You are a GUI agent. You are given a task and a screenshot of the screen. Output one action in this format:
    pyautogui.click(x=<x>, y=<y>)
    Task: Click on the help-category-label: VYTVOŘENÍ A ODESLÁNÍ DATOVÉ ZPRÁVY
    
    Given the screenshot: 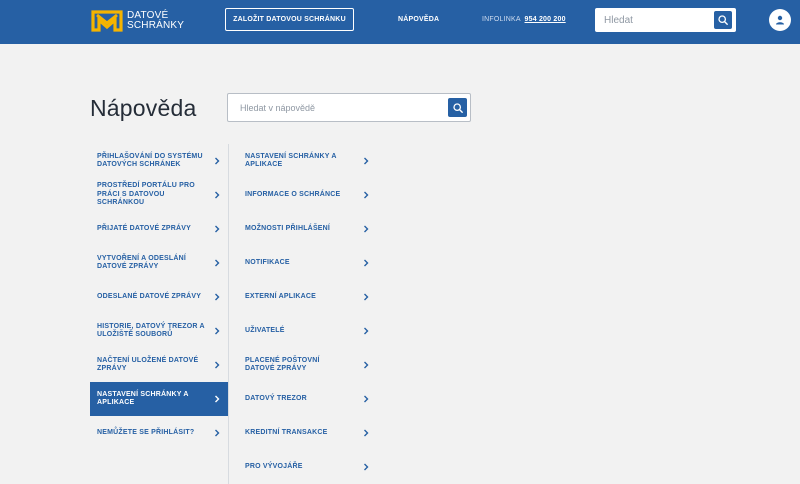 What is the action you would take?
    pyautogui.click(x=142, y=262)
    